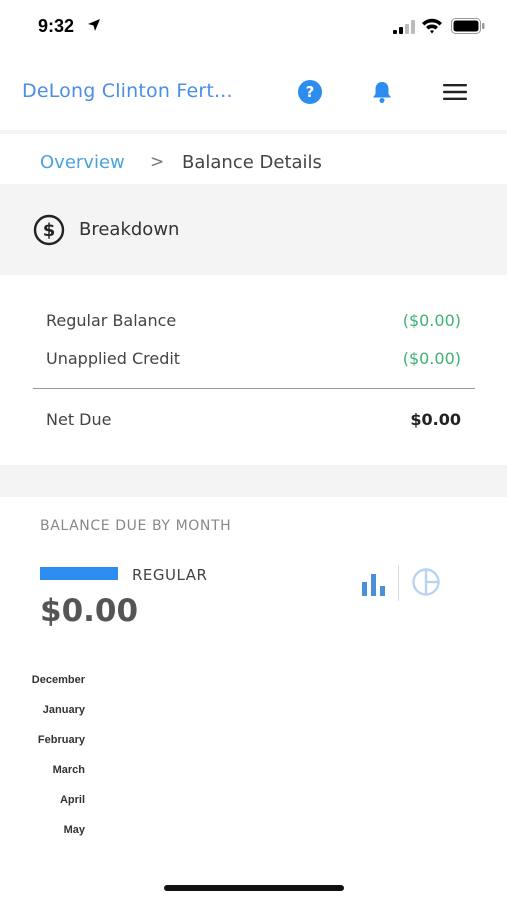  I want to click on bar-chart-view-icon, so click(376, 584).